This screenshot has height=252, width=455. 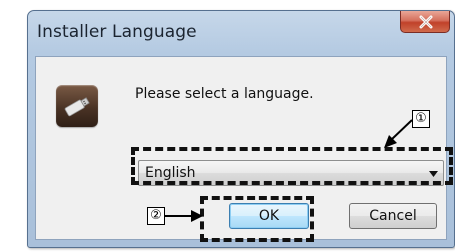 I want to click on ok-button: OK, so click(x=269, y=216).